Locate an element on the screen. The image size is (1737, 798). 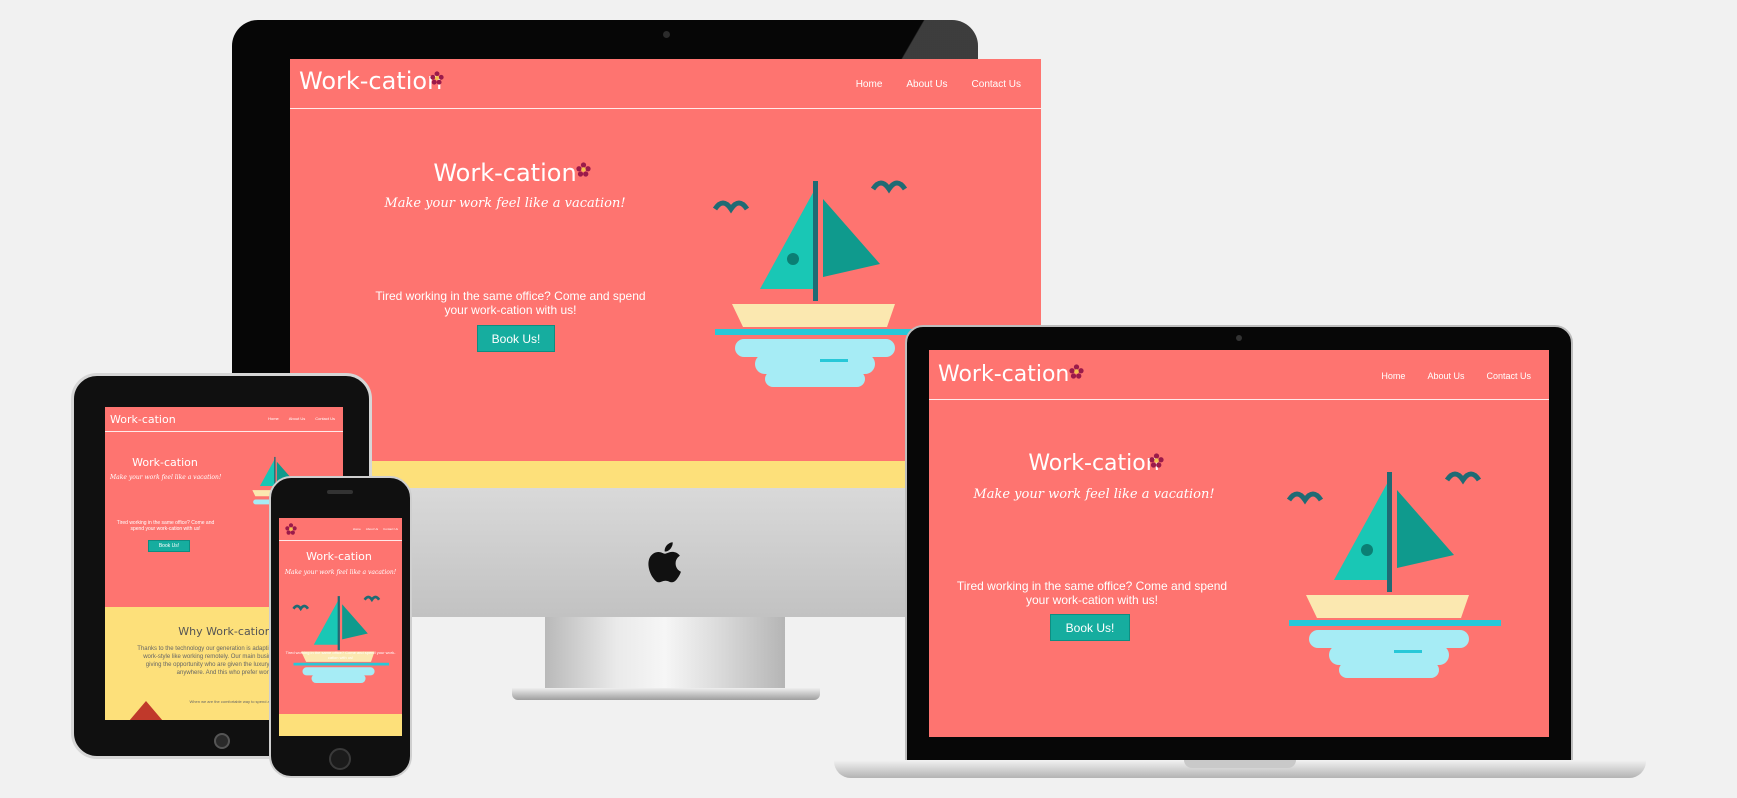
imac-glare is located at coordinates (919, 40).